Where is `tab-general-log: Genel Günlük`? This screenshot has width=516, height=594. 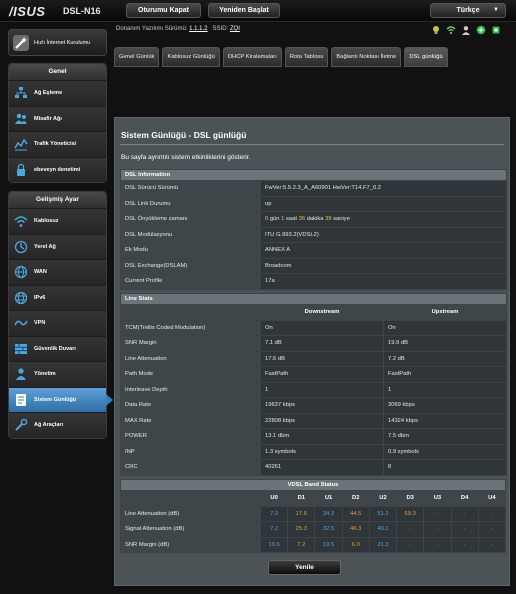 tab-general-log: Genel Günlük is located at coordinates (137, 57).